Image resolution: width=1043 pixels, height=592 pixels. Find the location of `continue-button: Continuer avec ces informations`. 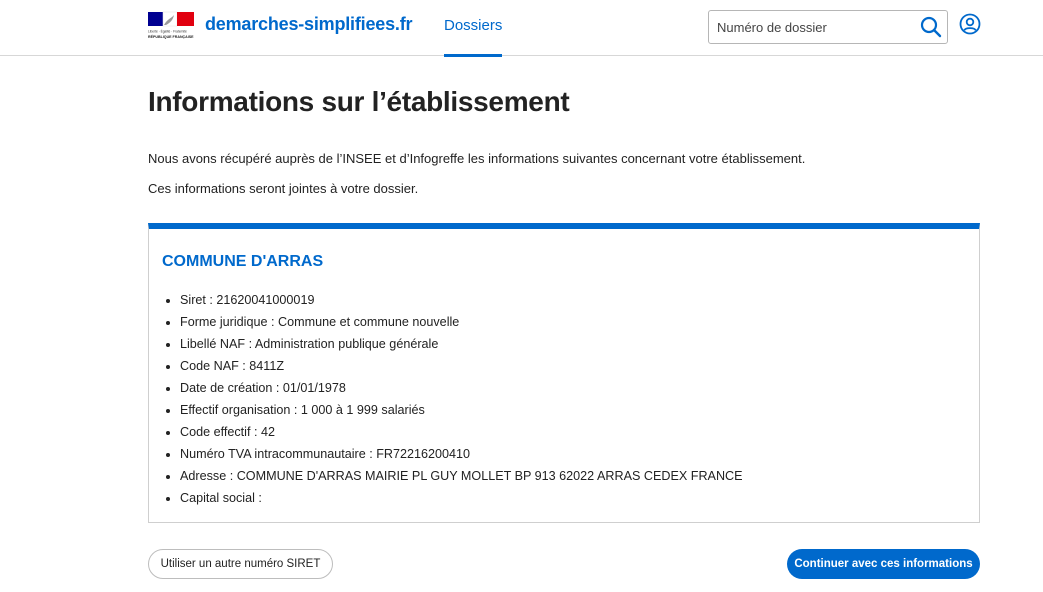

continue-button: Continuer avec ces informations is located at coordinates (883, 564).